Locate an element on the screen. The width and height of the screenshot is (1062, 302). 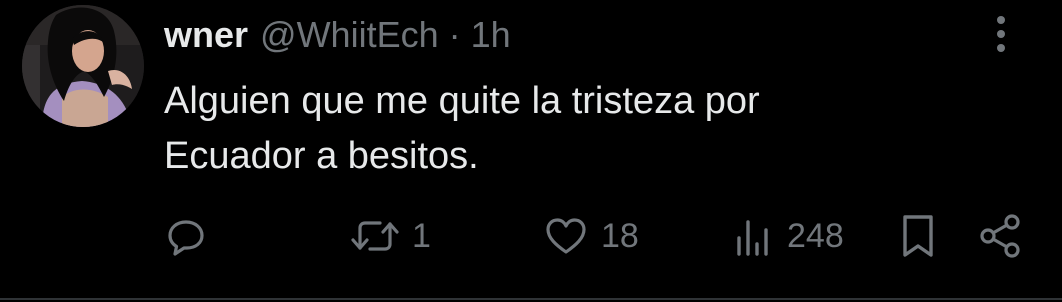
share-icon is located at coordinates (1001, 236).